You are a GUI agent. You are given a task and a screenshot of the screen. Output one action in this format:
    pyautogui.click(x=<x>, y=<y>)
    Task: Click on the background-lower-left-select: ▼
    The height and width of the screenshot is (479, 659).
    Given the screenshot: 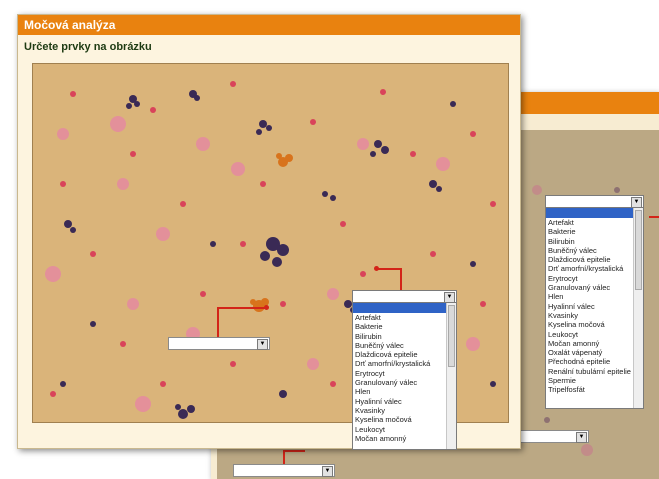 What is the action you would take?
    pyautogui.click(x=284, y=470)
    